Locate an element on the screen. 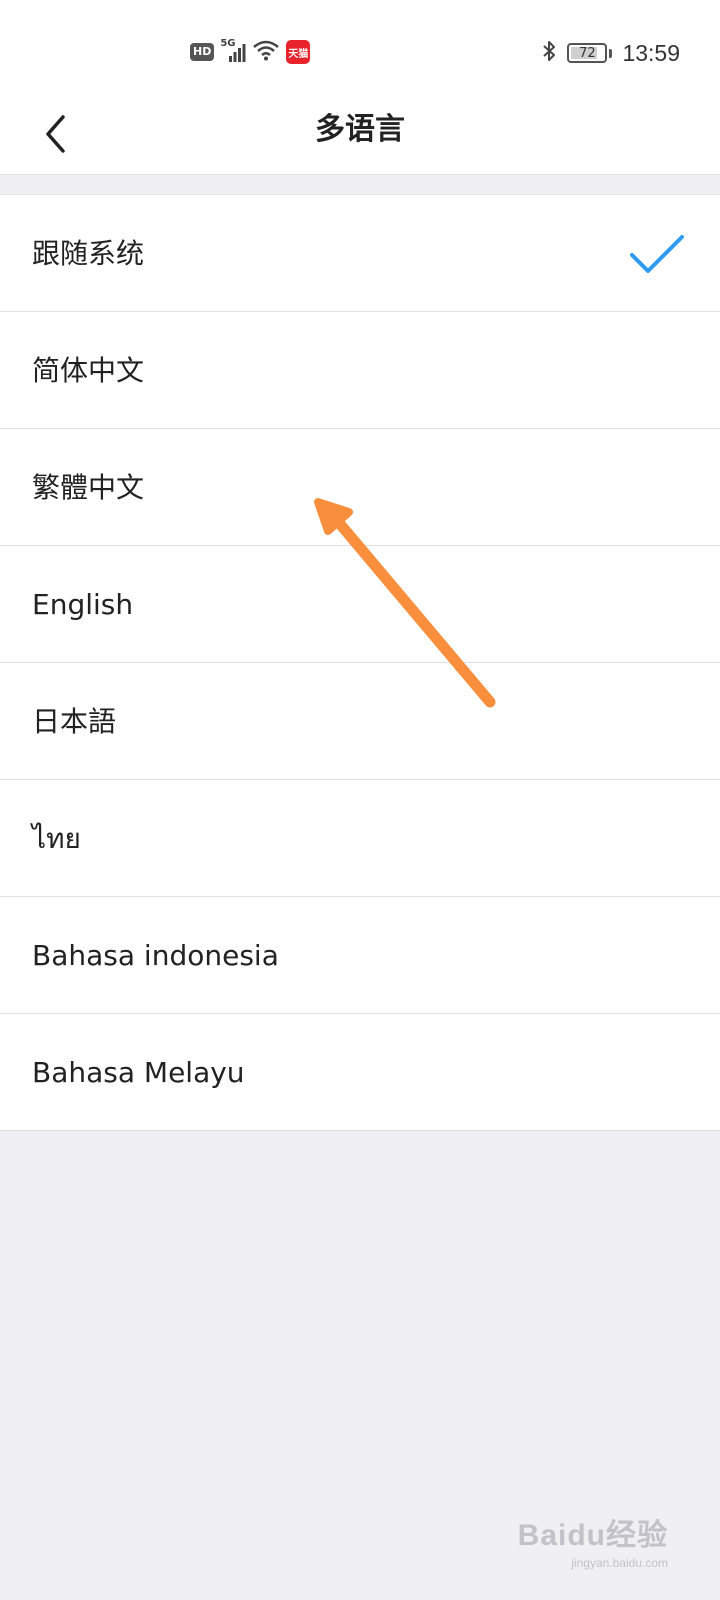 The height and width of the screenshot is (1600, 720). watermark-url: jingyan.baidu.com is located at coordinates (619, 1563).